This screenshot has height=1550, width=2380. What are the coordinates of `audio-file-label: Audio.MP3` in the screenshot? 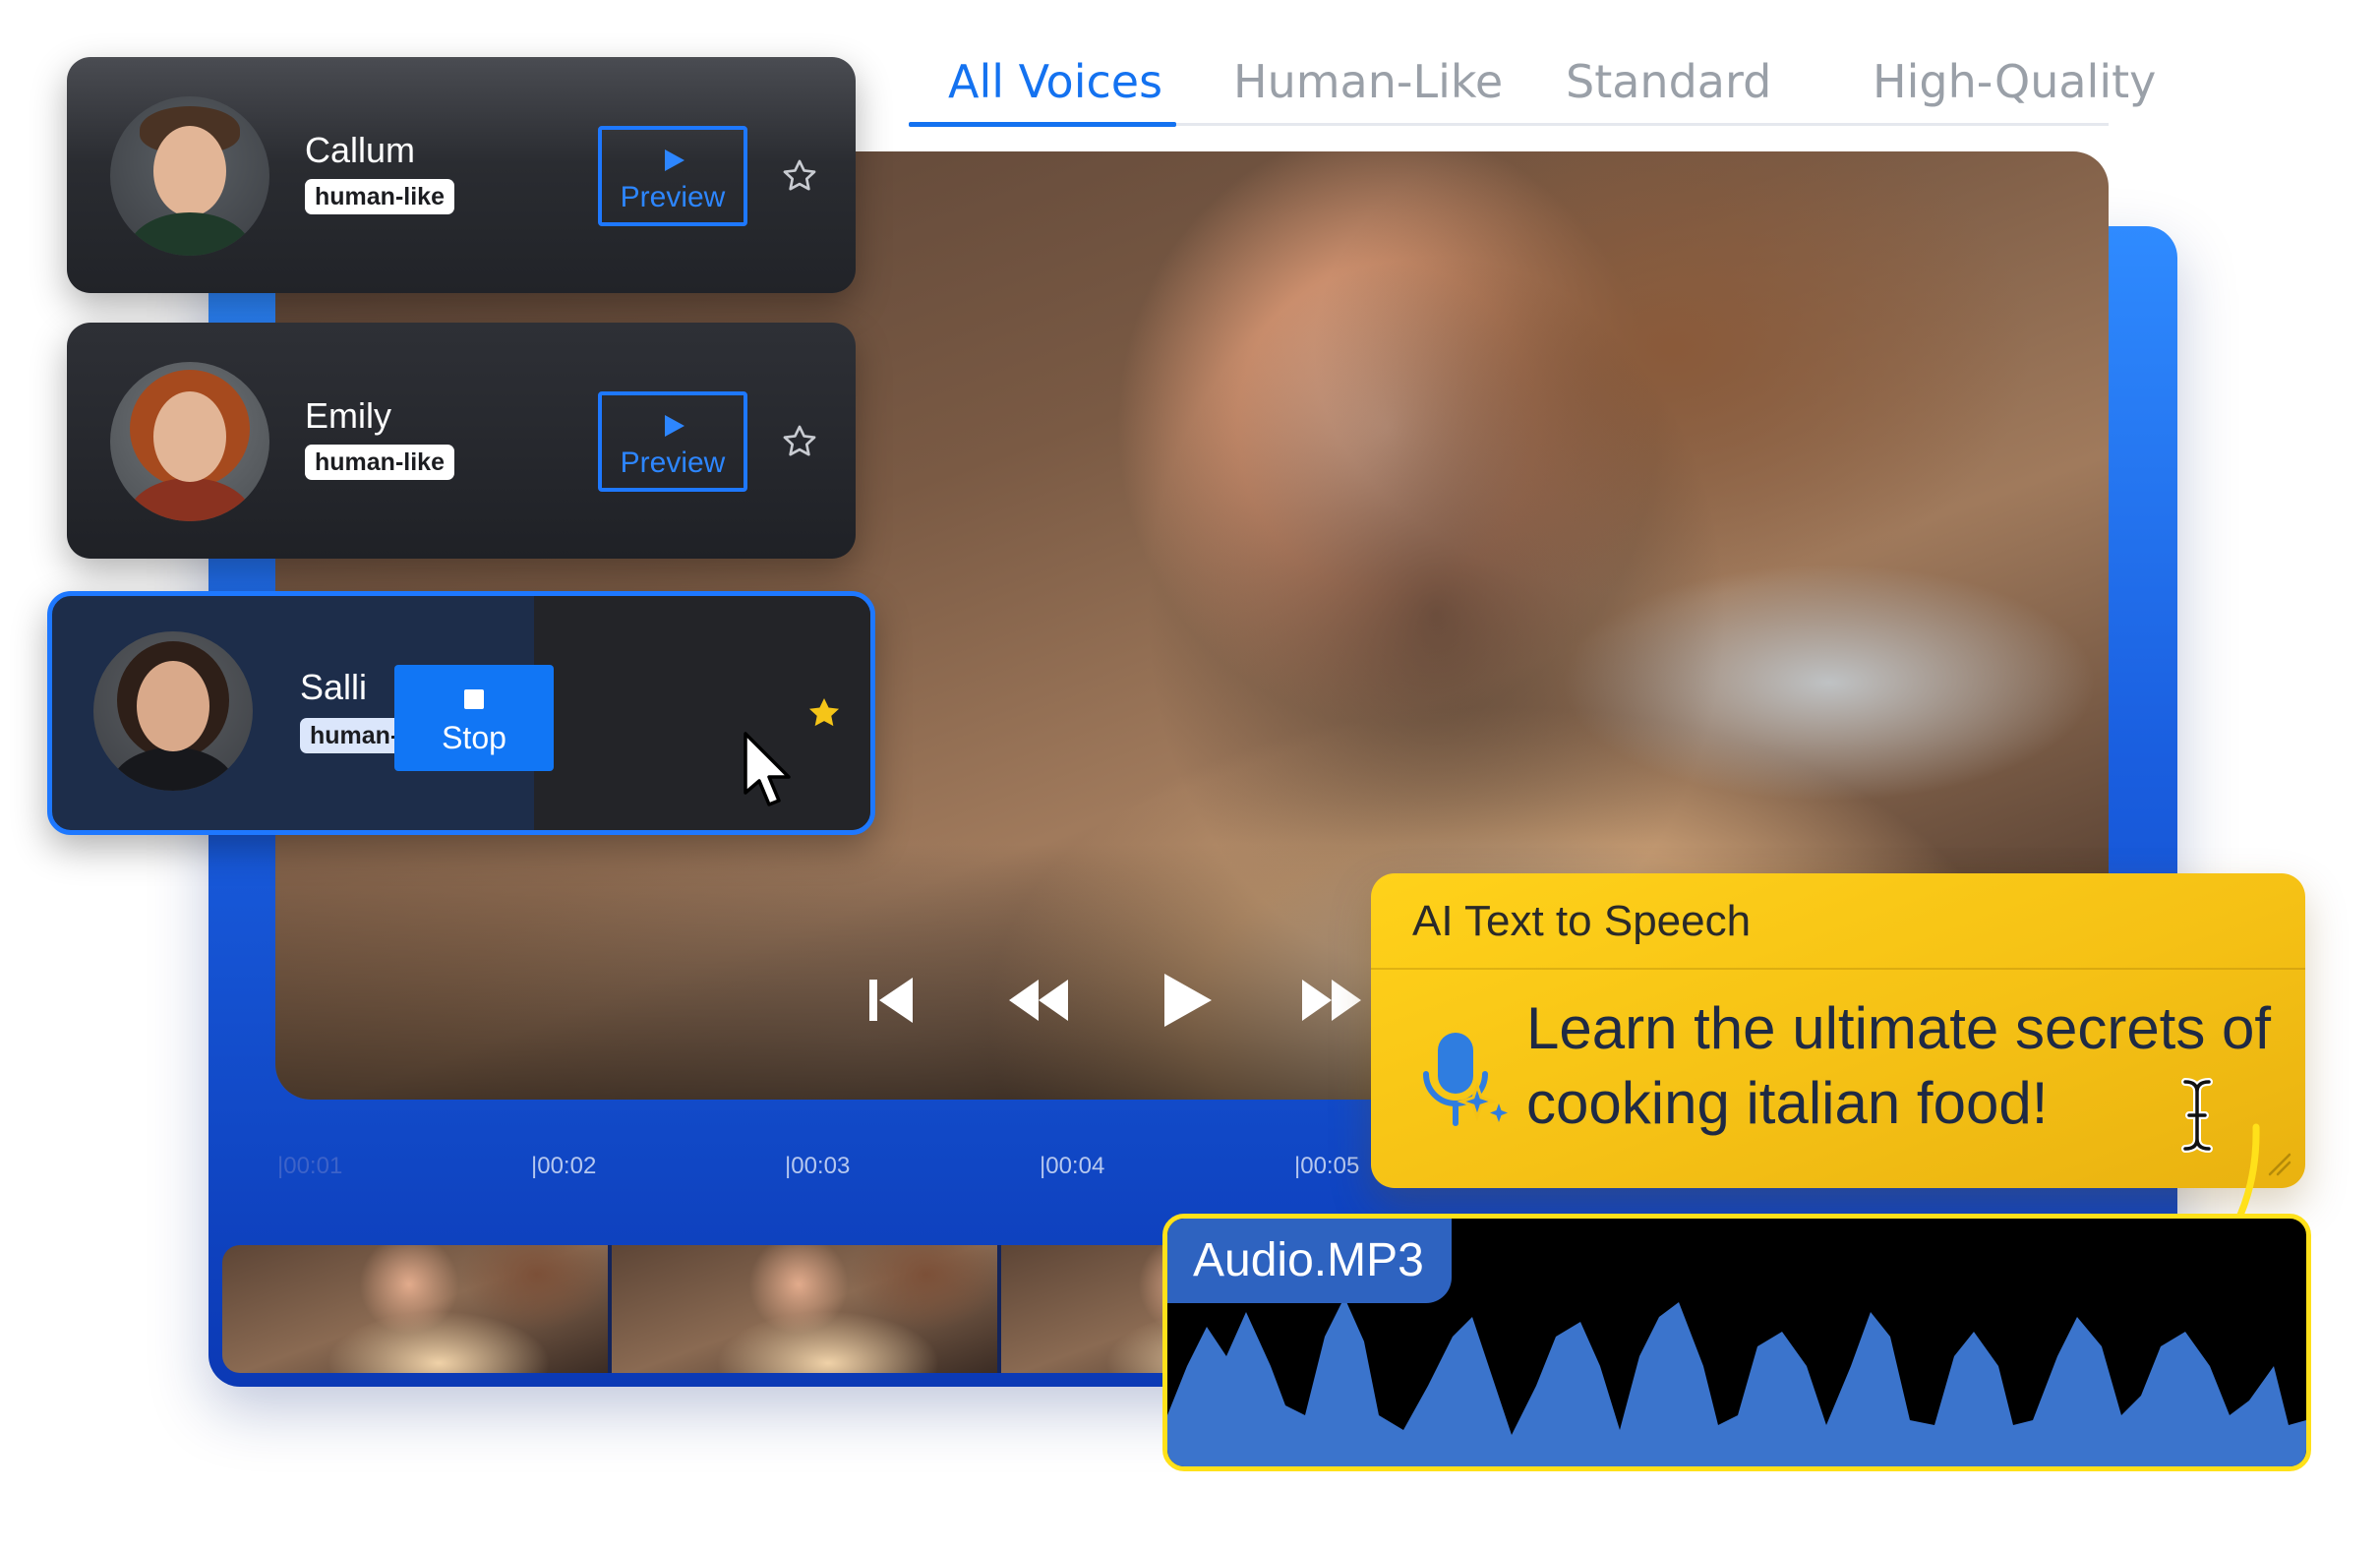 It's located at (1309, 1261).